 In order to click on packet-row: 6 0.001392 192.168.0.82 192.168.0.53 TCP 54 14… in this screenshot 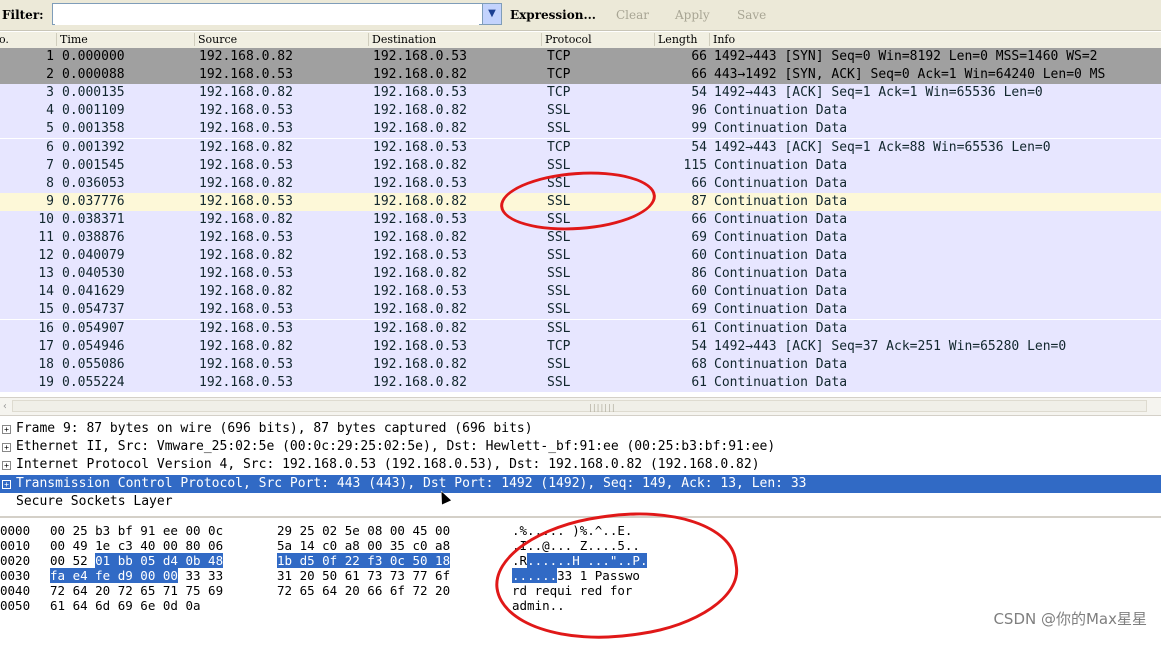, I will do `click(580, 147)`.